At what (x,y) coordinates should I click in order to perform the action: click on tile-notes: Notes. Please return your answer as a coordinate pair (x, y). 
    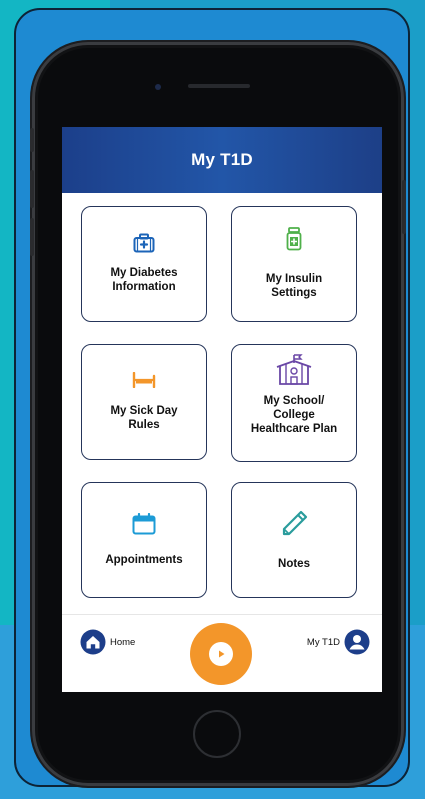
    Looking at the image, I should click on (294, 540).